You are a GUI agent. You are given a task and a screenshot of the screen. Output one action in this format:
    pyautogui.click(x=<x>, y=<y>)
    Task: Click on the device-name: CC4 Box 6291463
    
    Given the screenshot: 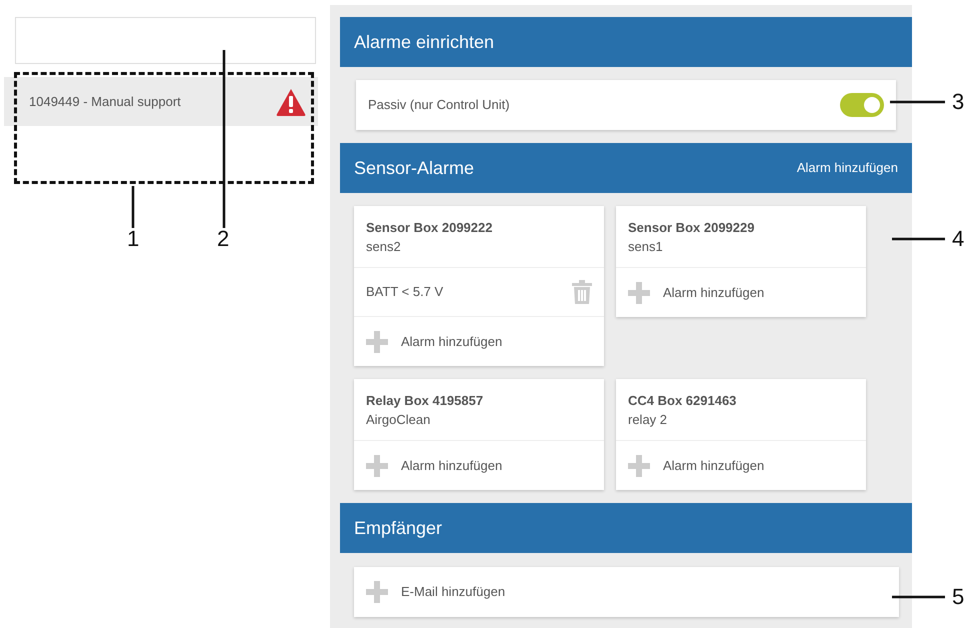 What is the action you would take?
    pyautogui.click(x=683, y=401)
    